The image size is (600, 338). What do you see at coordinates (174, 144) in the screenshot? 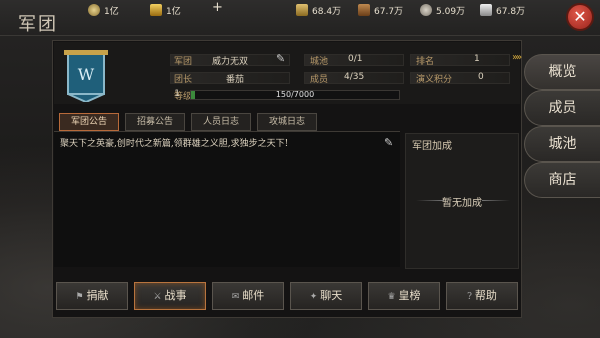
I see `notice-text: 聚天下之英豪,创时代之新篇,领群雄之义胆,求独步之天下!` at bounding box center [174, 144].